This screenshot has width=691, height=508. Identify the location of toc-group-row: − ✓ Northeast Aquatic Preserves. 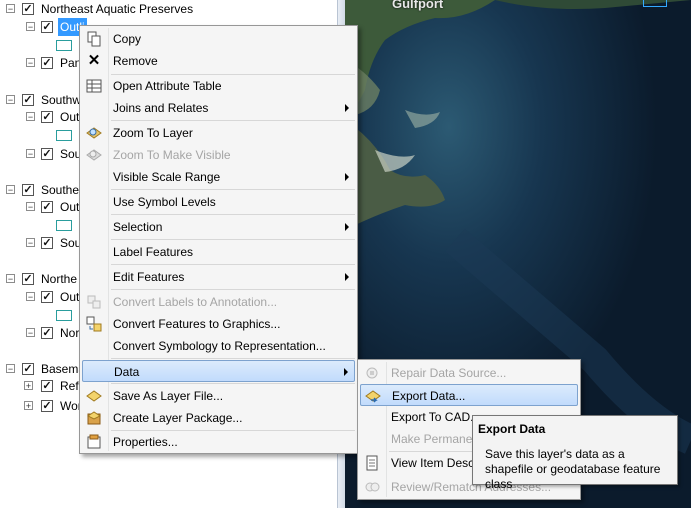
(168, 9).